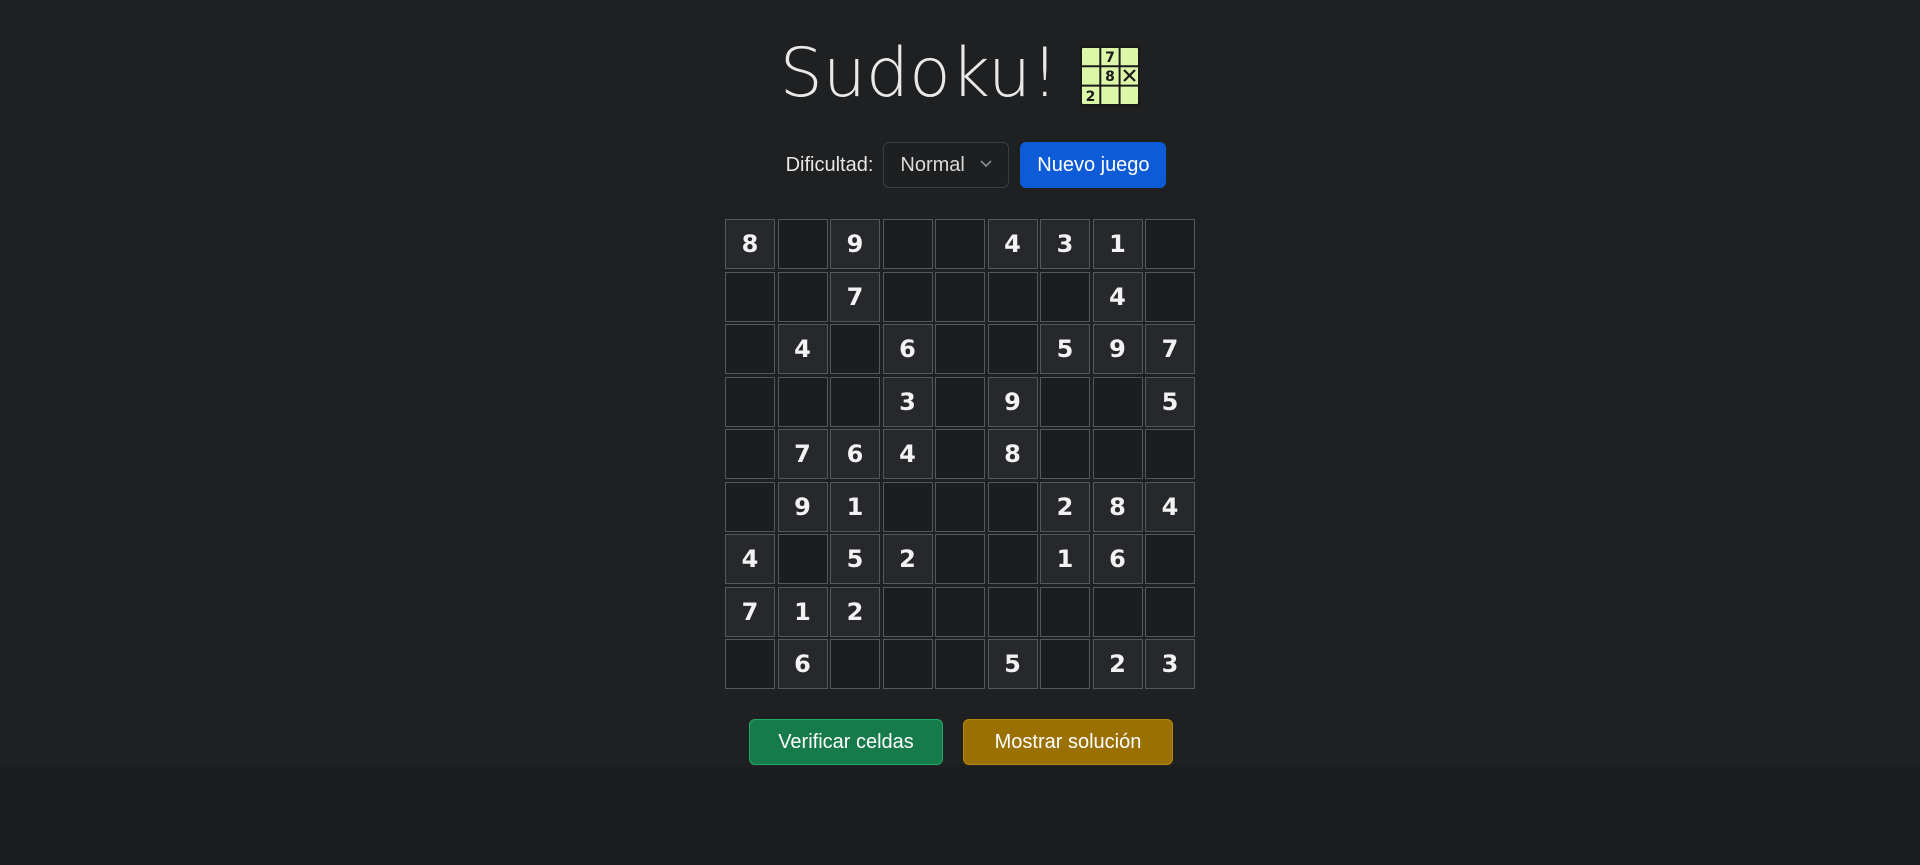 This screenshot has width=1920, height=865. What do you see at coordinates (846, 742) in the screenshot?
I see `verify-cells-button: Verificar celdas` at bounding box center [846, 742].